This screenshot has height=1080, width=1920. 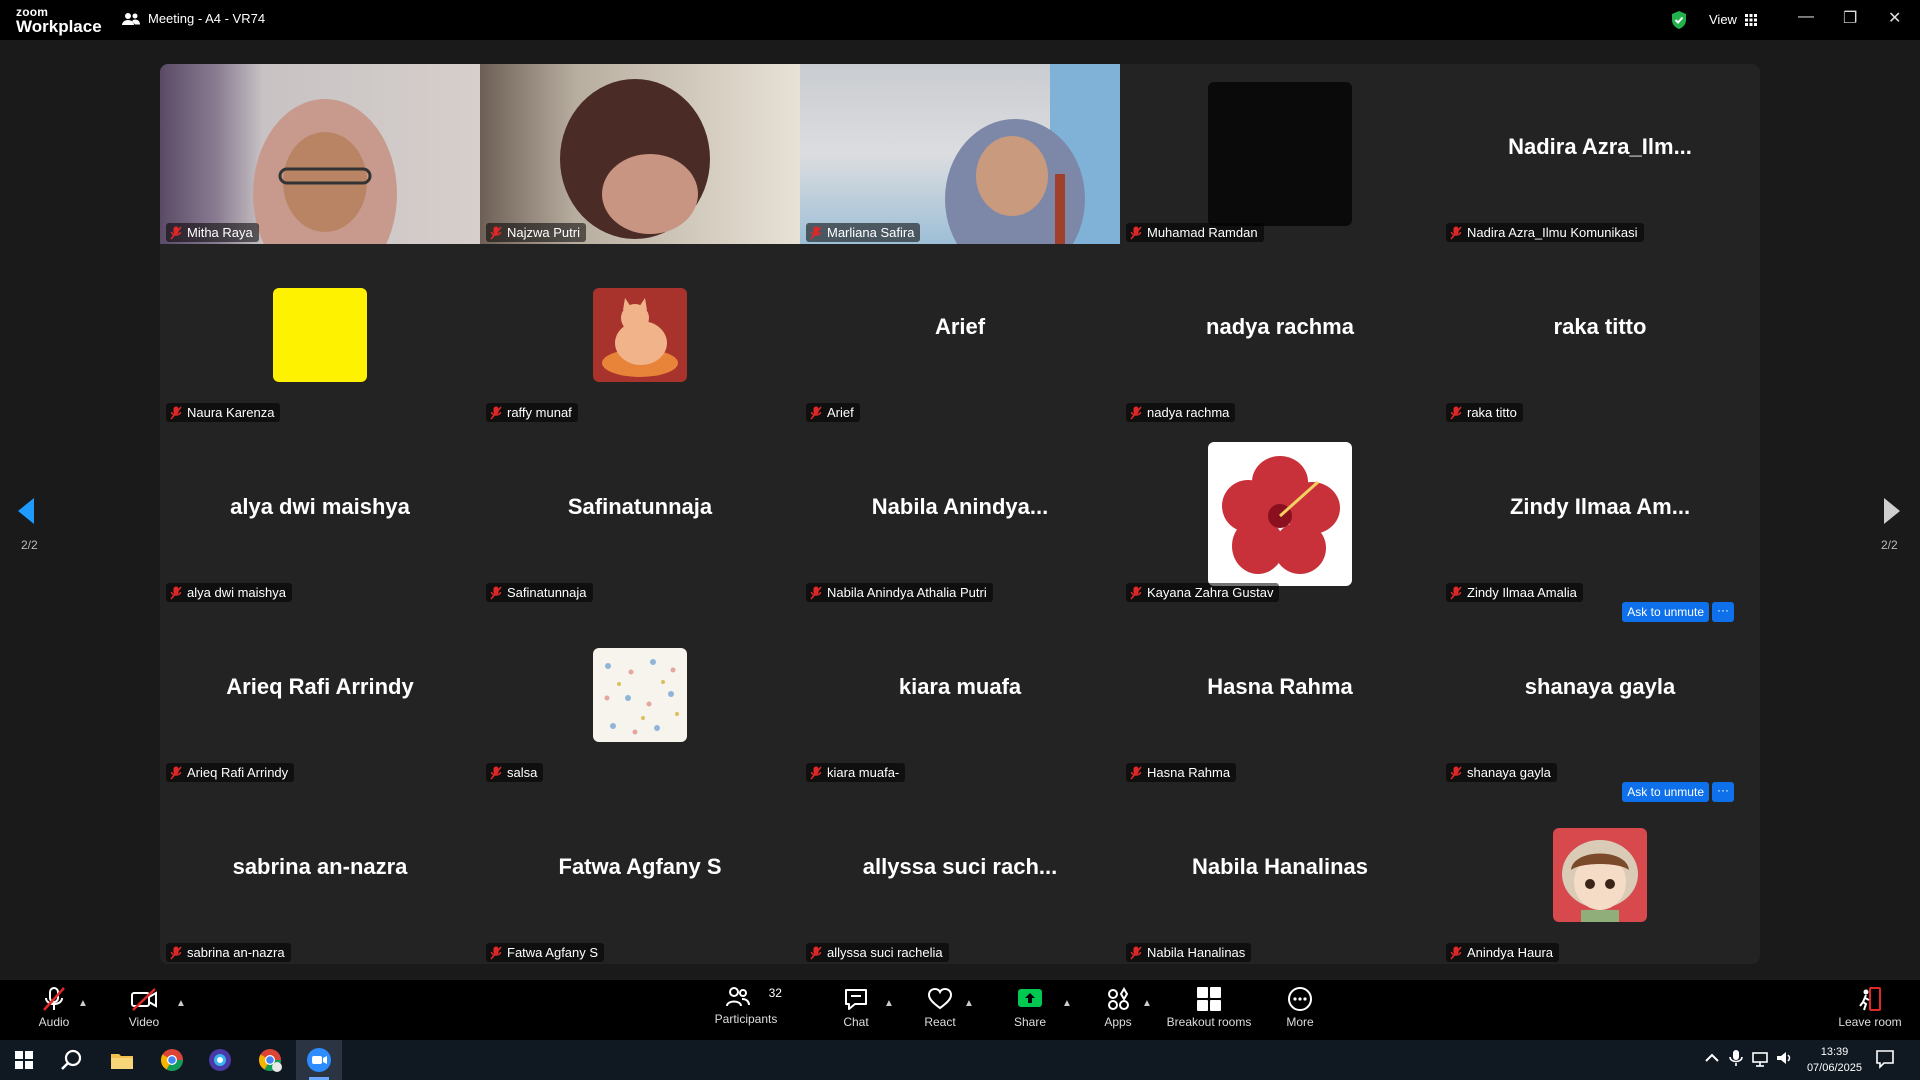 What do you see at coordinates (1030, 1007) in the screenshot?
I see `share-button: Share` at bounding box center [1030, 1007].